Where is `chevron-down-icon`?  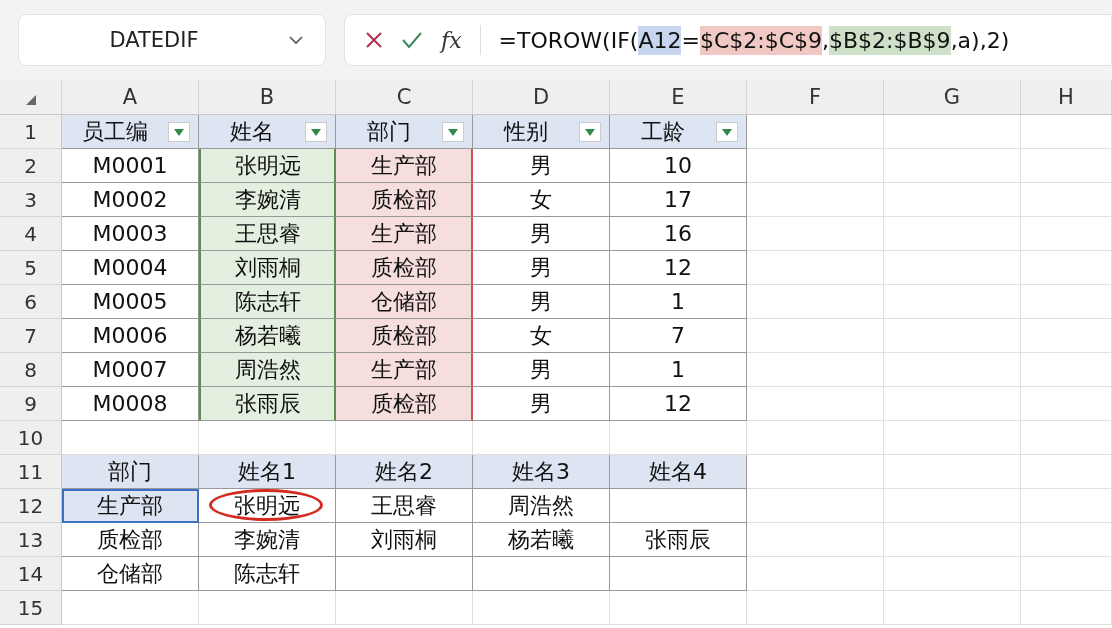 chevron-down-icon is located at coordinates (296, 40).